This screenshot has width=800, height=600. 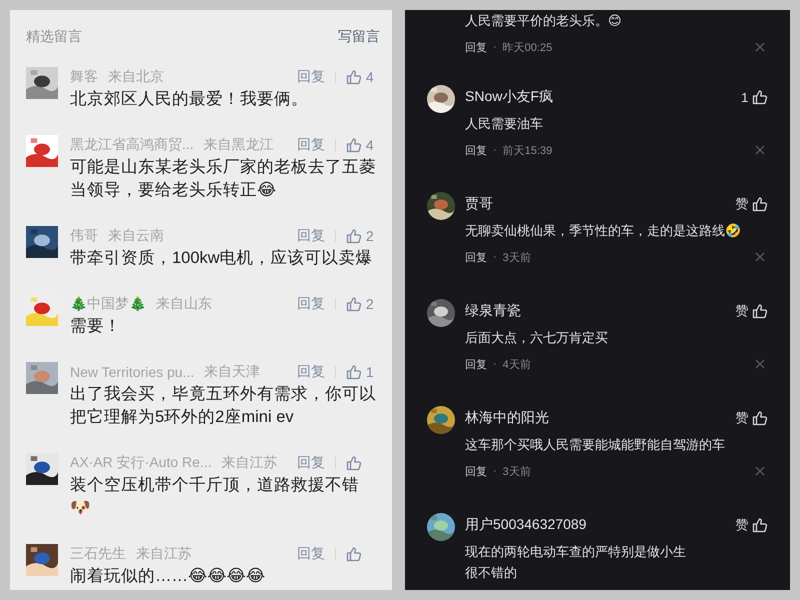 What do you see at coordinates (189, 99) in the screenshot?
I see `comment-text: 北京郊区人民的最爱！我要俩。` at bounding box center [189, 99].